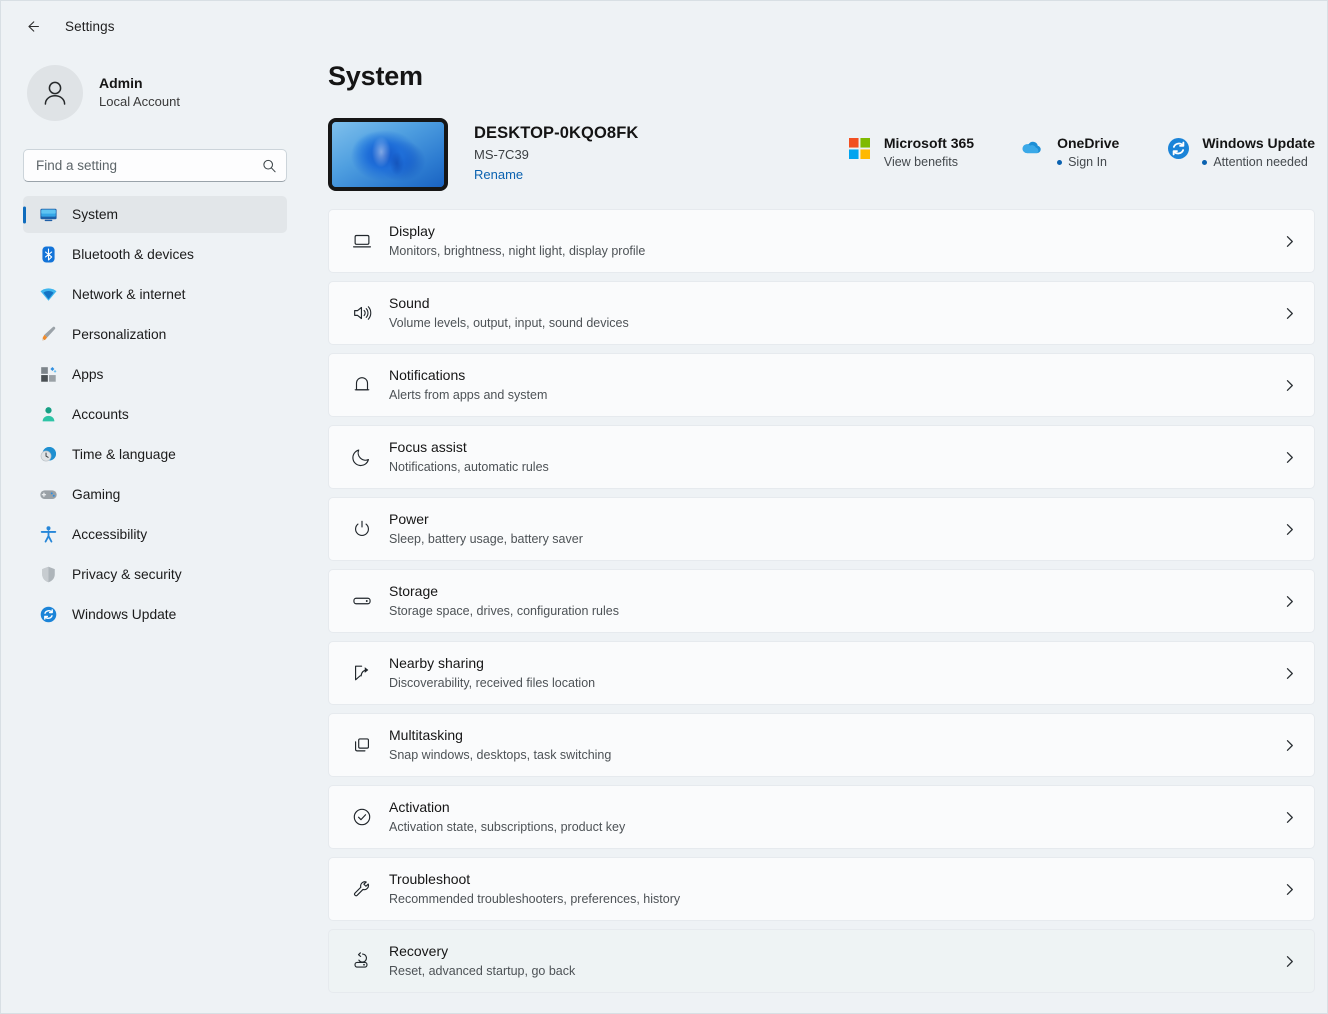  Describe the element at coordinates (375, 76) in the screenshot. I see `page-title: System` at that location.